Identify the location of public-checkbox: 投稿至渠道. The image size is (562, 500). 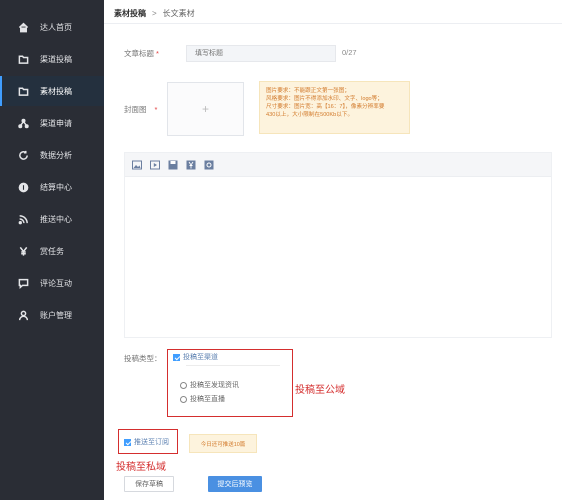
(195, 357).